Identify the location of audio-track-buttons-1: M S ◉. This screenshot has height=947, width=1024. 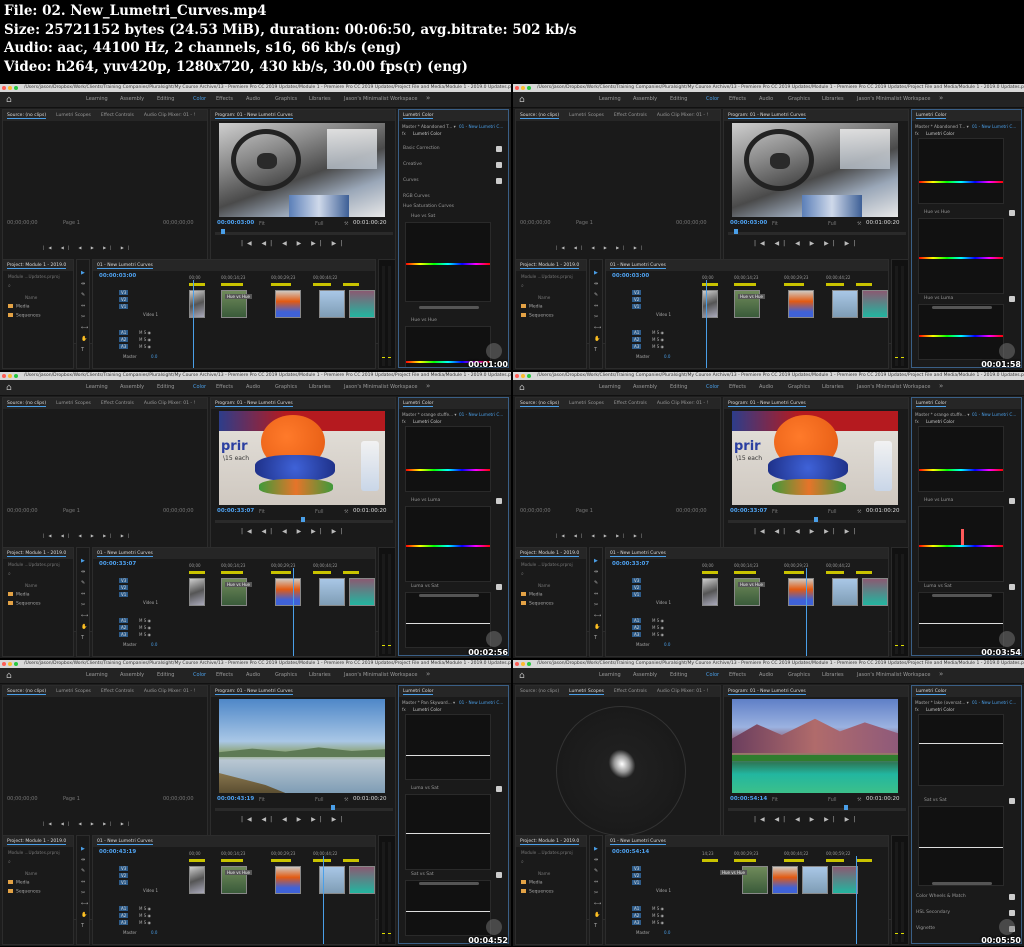
(658, 339).